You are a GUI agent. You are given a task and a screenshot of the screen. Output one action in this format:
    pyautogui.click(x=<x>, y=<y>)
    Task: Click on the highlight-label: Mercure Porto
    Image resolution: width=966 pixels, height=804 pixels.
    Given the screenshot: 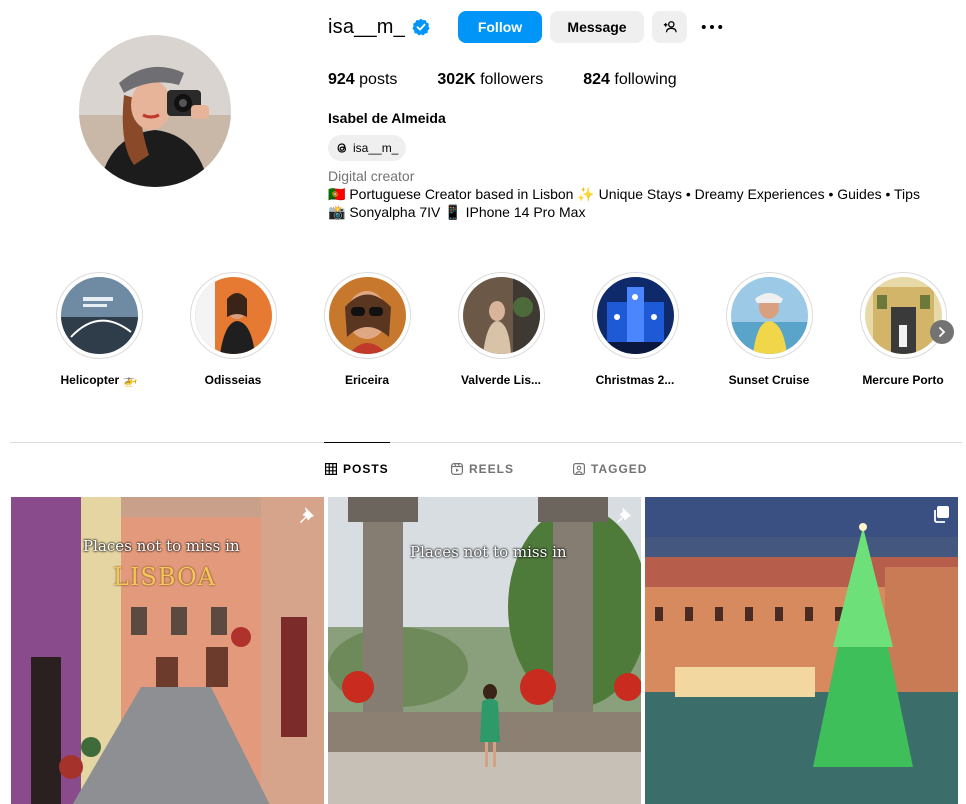 What is the action you would take?
    pyautogui.click(x=903, y=380)
    